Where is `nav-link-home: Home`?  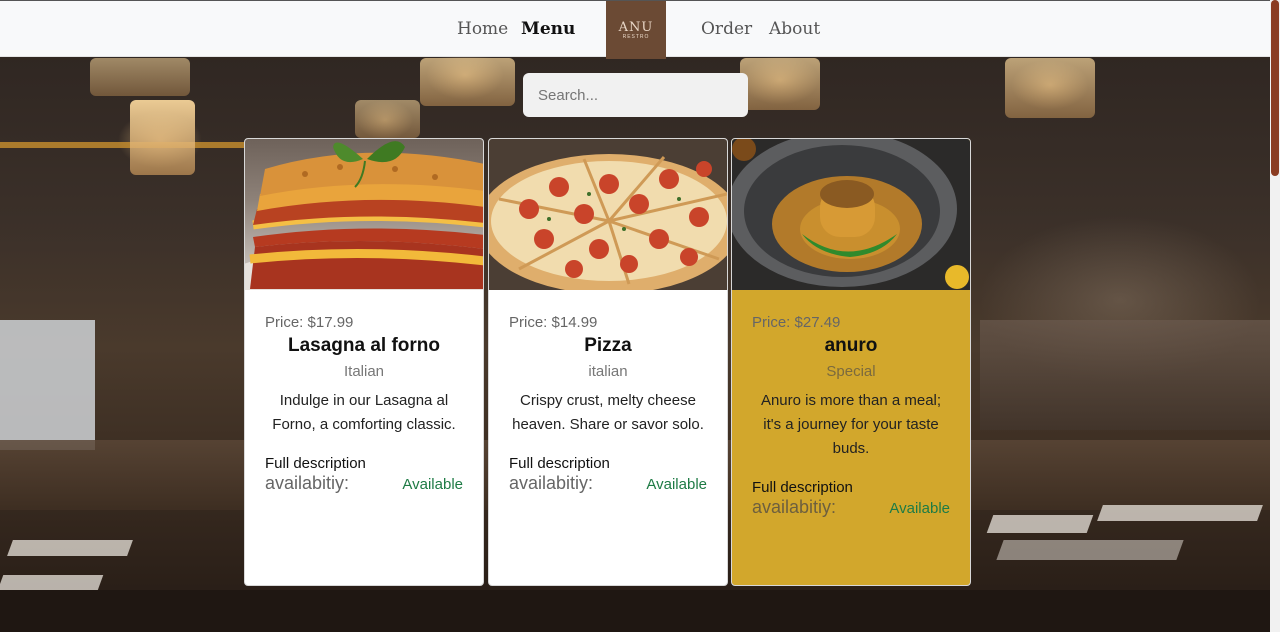
nav-link-home: Home is located at coordinates (482, 29).